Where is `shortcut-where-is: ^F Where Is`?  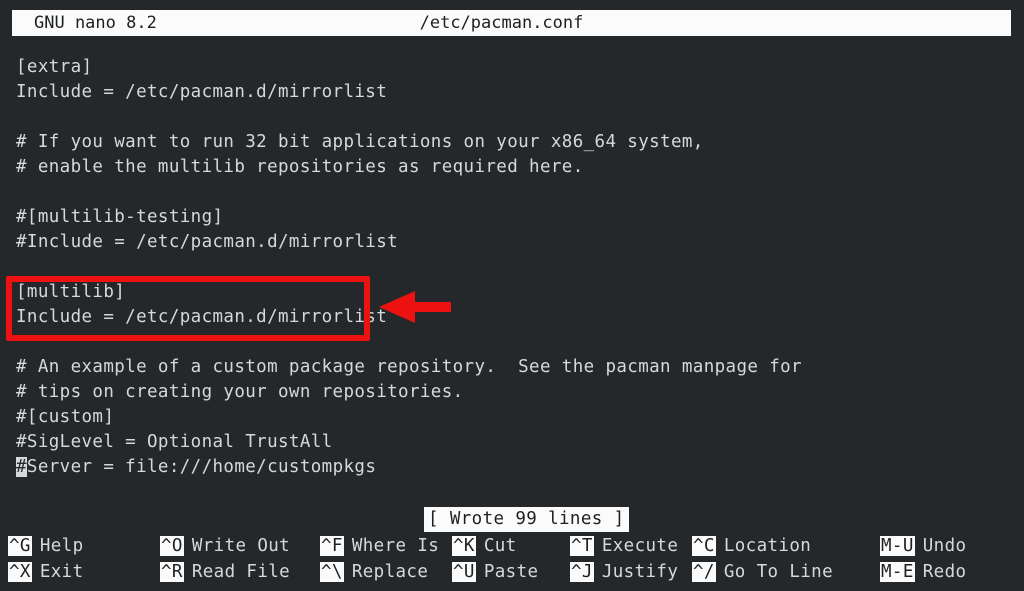 shortcut-where-is: ^F Where Is is located at coordinates (379, 546).